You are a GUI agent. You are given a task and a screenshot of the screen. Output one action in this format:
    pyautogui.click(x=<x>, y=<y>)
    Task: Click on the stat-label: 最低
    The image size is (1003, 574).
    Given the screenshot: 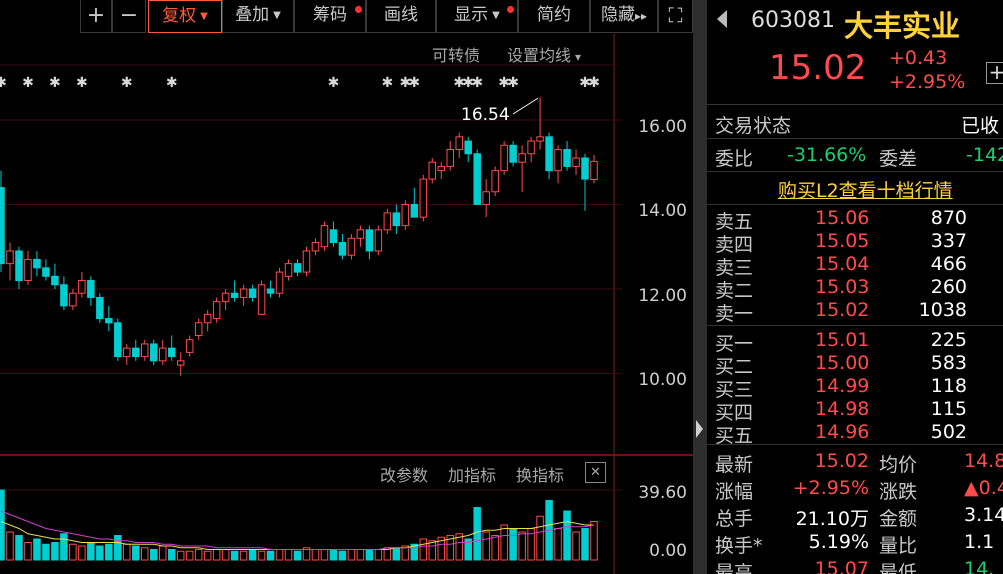 What is the action you would take?
    pyautogui.click(x=898, y=568)
    